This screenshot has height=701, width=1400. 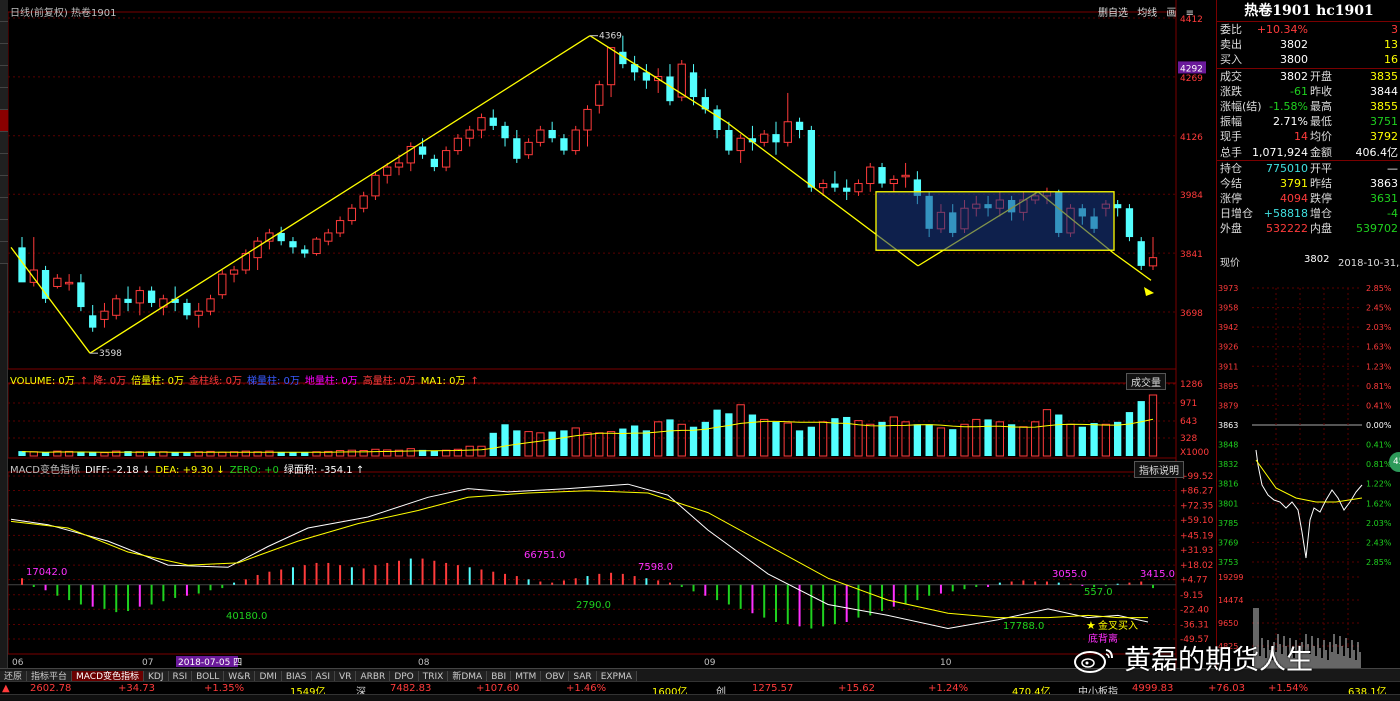 What do you see at coordinates (147, 663) in the screenshot?
I see `date-axis-label: 07` at bounding box center [147, 663].